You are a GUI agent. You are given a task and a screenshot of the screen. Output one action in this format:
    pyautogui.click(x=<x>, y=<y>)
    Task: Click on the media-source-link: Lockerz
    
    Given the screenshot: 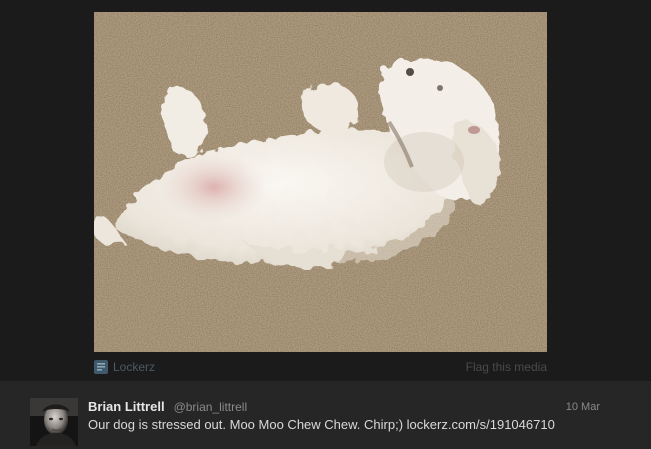 What is the action you would take?
    pyautogui.click(x=124, y=367)
    